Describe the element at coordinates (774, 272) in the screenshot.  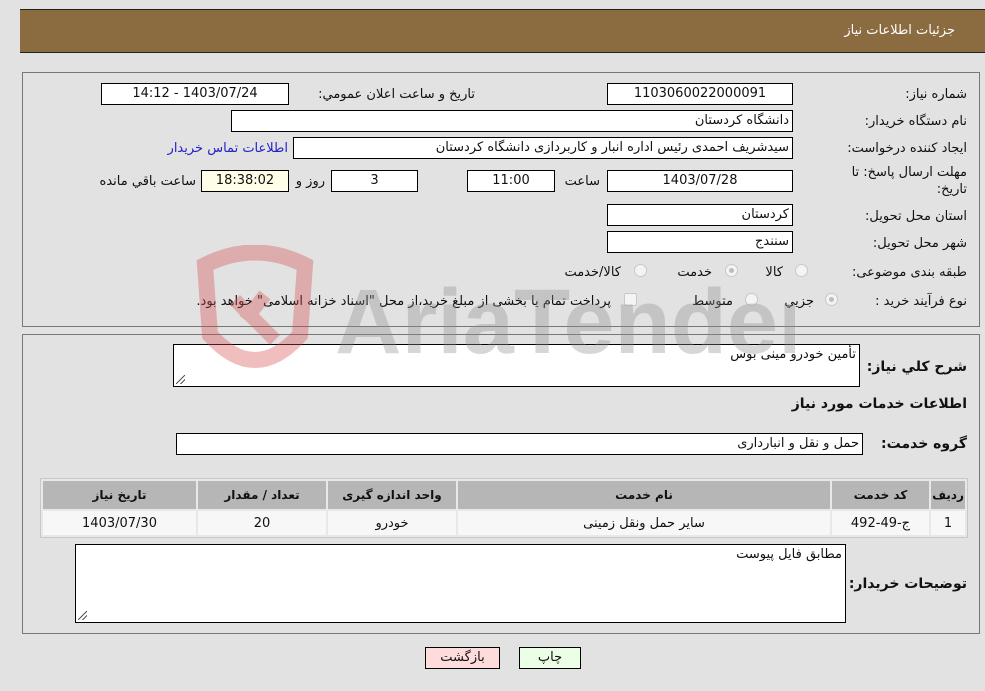
I see `category-option-goods: كالا` at that location.